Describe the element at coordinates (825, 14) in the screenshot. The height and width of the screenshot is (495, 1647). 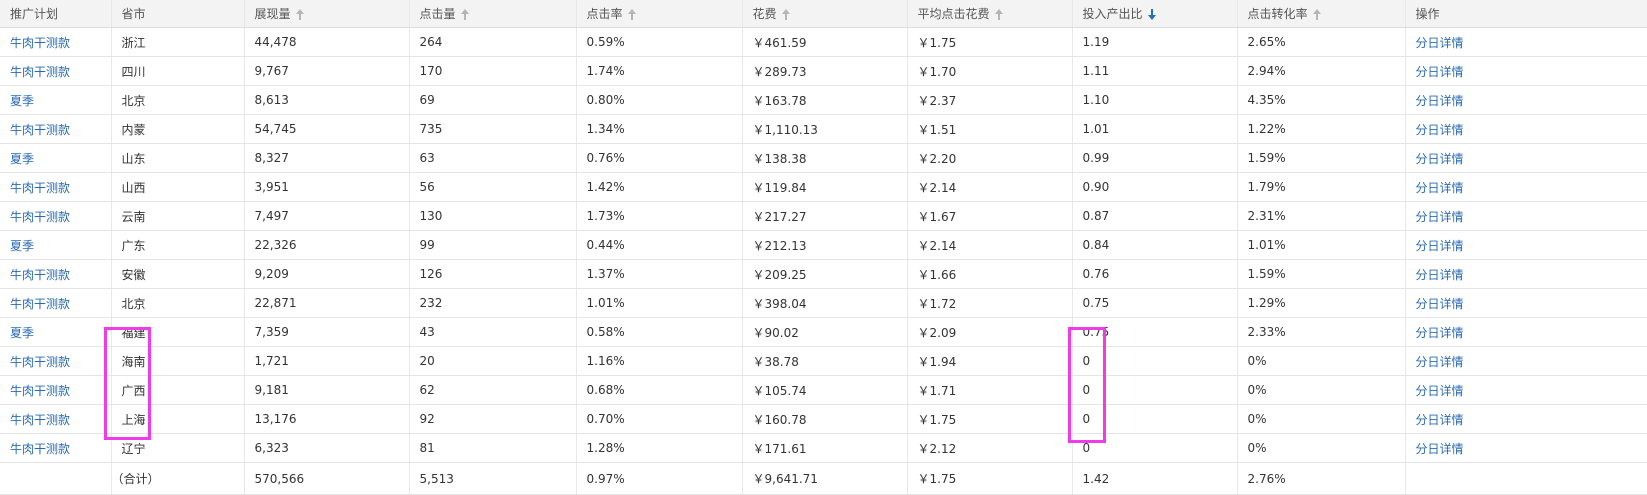
I see `column-header-5: 花费` at that location.